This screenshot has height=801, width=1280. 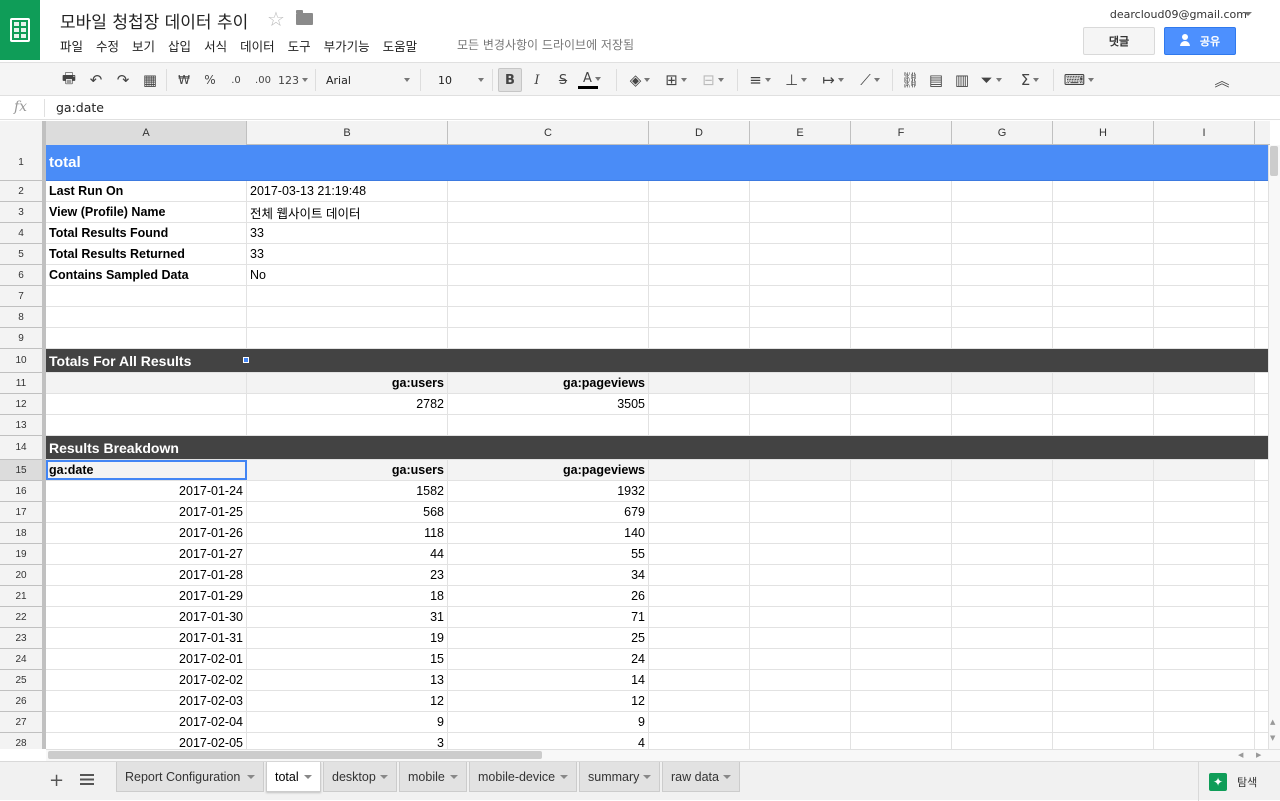 What do you see at coordinates (901, 133) in the screenshot?
I see `column-header: F` at bounding box center [901, 133].